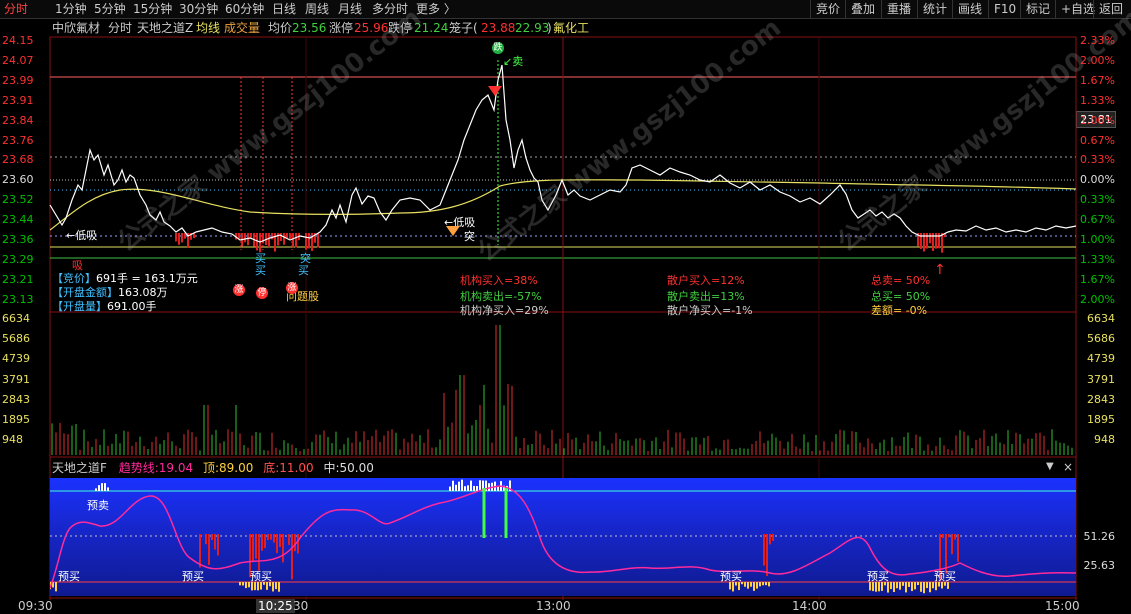 This screenshot has width=1131, height=614. I want to click on retail-net-stat: 散户净买入=-1%, so click(710, 310).